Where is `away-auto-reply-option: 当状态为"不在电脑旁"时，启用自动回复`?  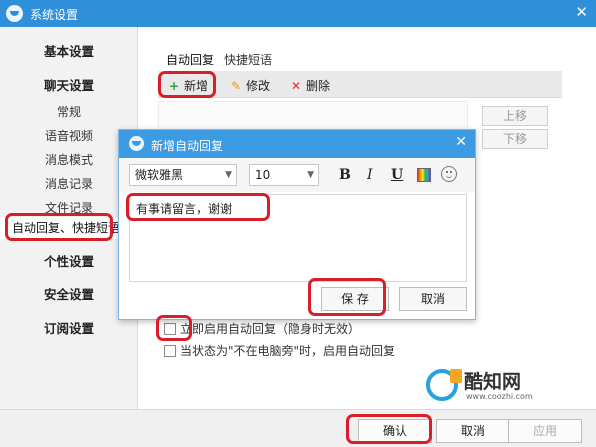 away-auto-reply-option: 当状态为"不在电脑旁"时，启用自动回复 is located at coordinates (279, 350).